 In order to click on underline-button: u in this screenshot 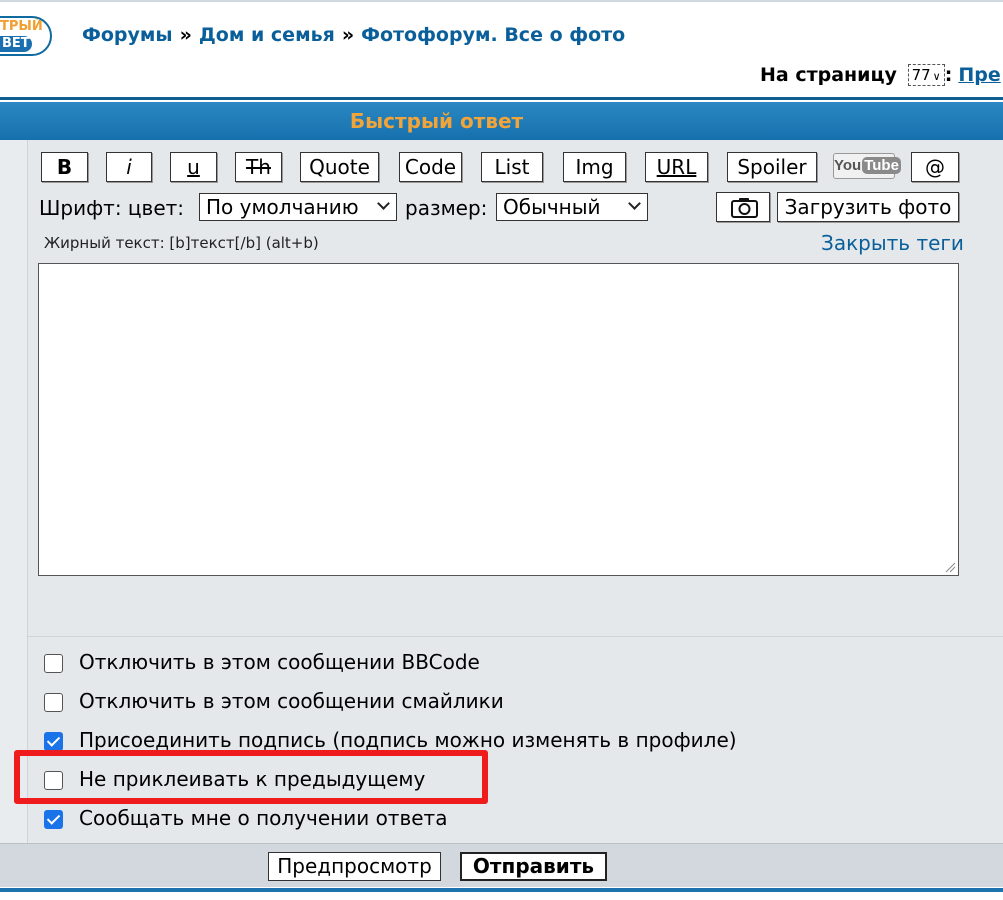, I will do `click(193, 167)`.